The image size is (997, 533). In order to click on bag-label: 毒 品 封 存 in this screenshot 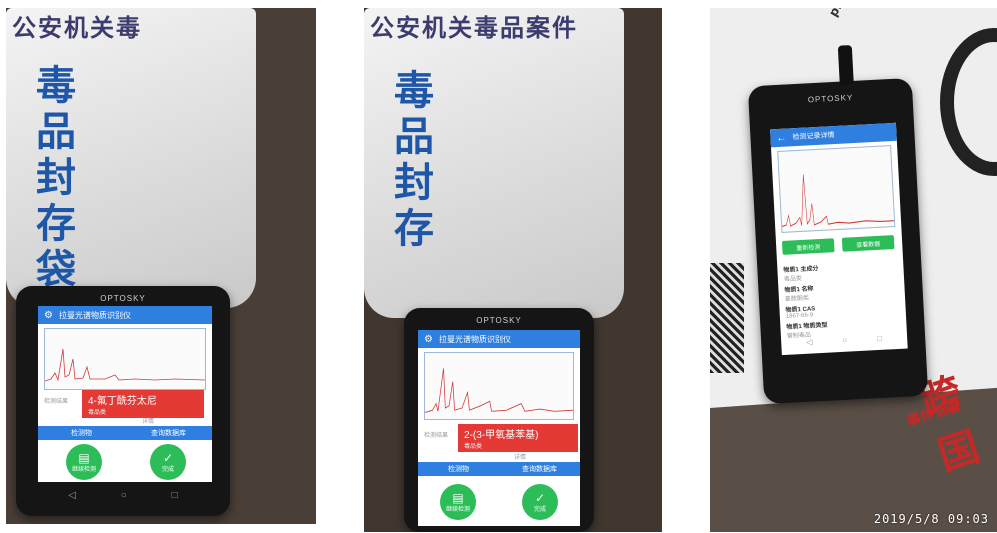, I will do `click(414, 159)`.